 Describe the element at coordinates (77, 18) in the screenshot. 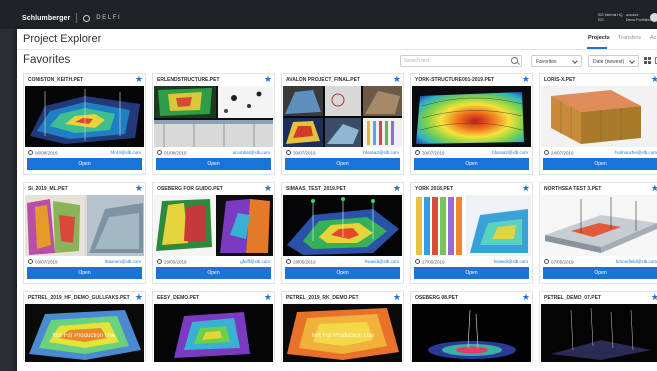

I see `brand-separator` at that location.